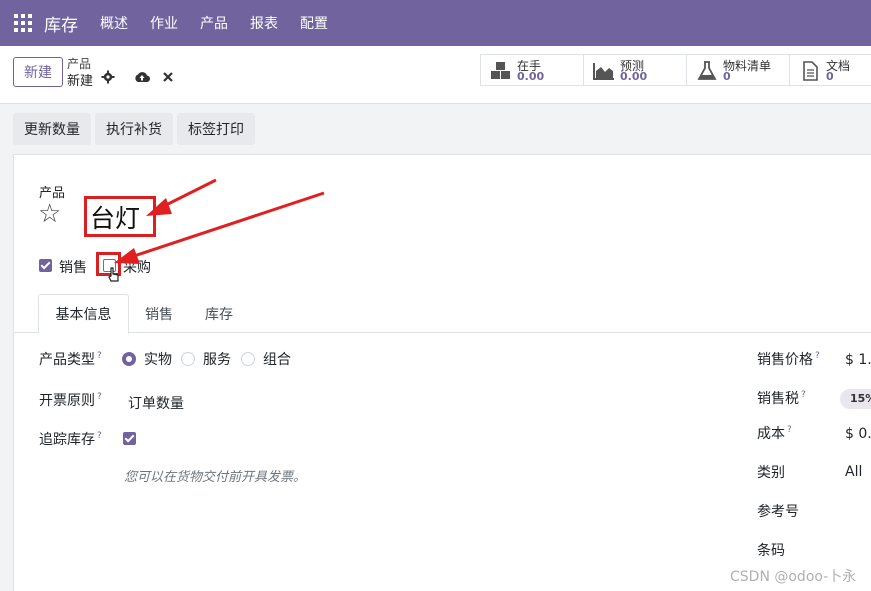 The height and width of the screenshot is (591, 871). What do you see at coordinates (137, 267) in the screenshot?
I see `can-be-purchased-label: 采购` at bounding box center [137, 267].